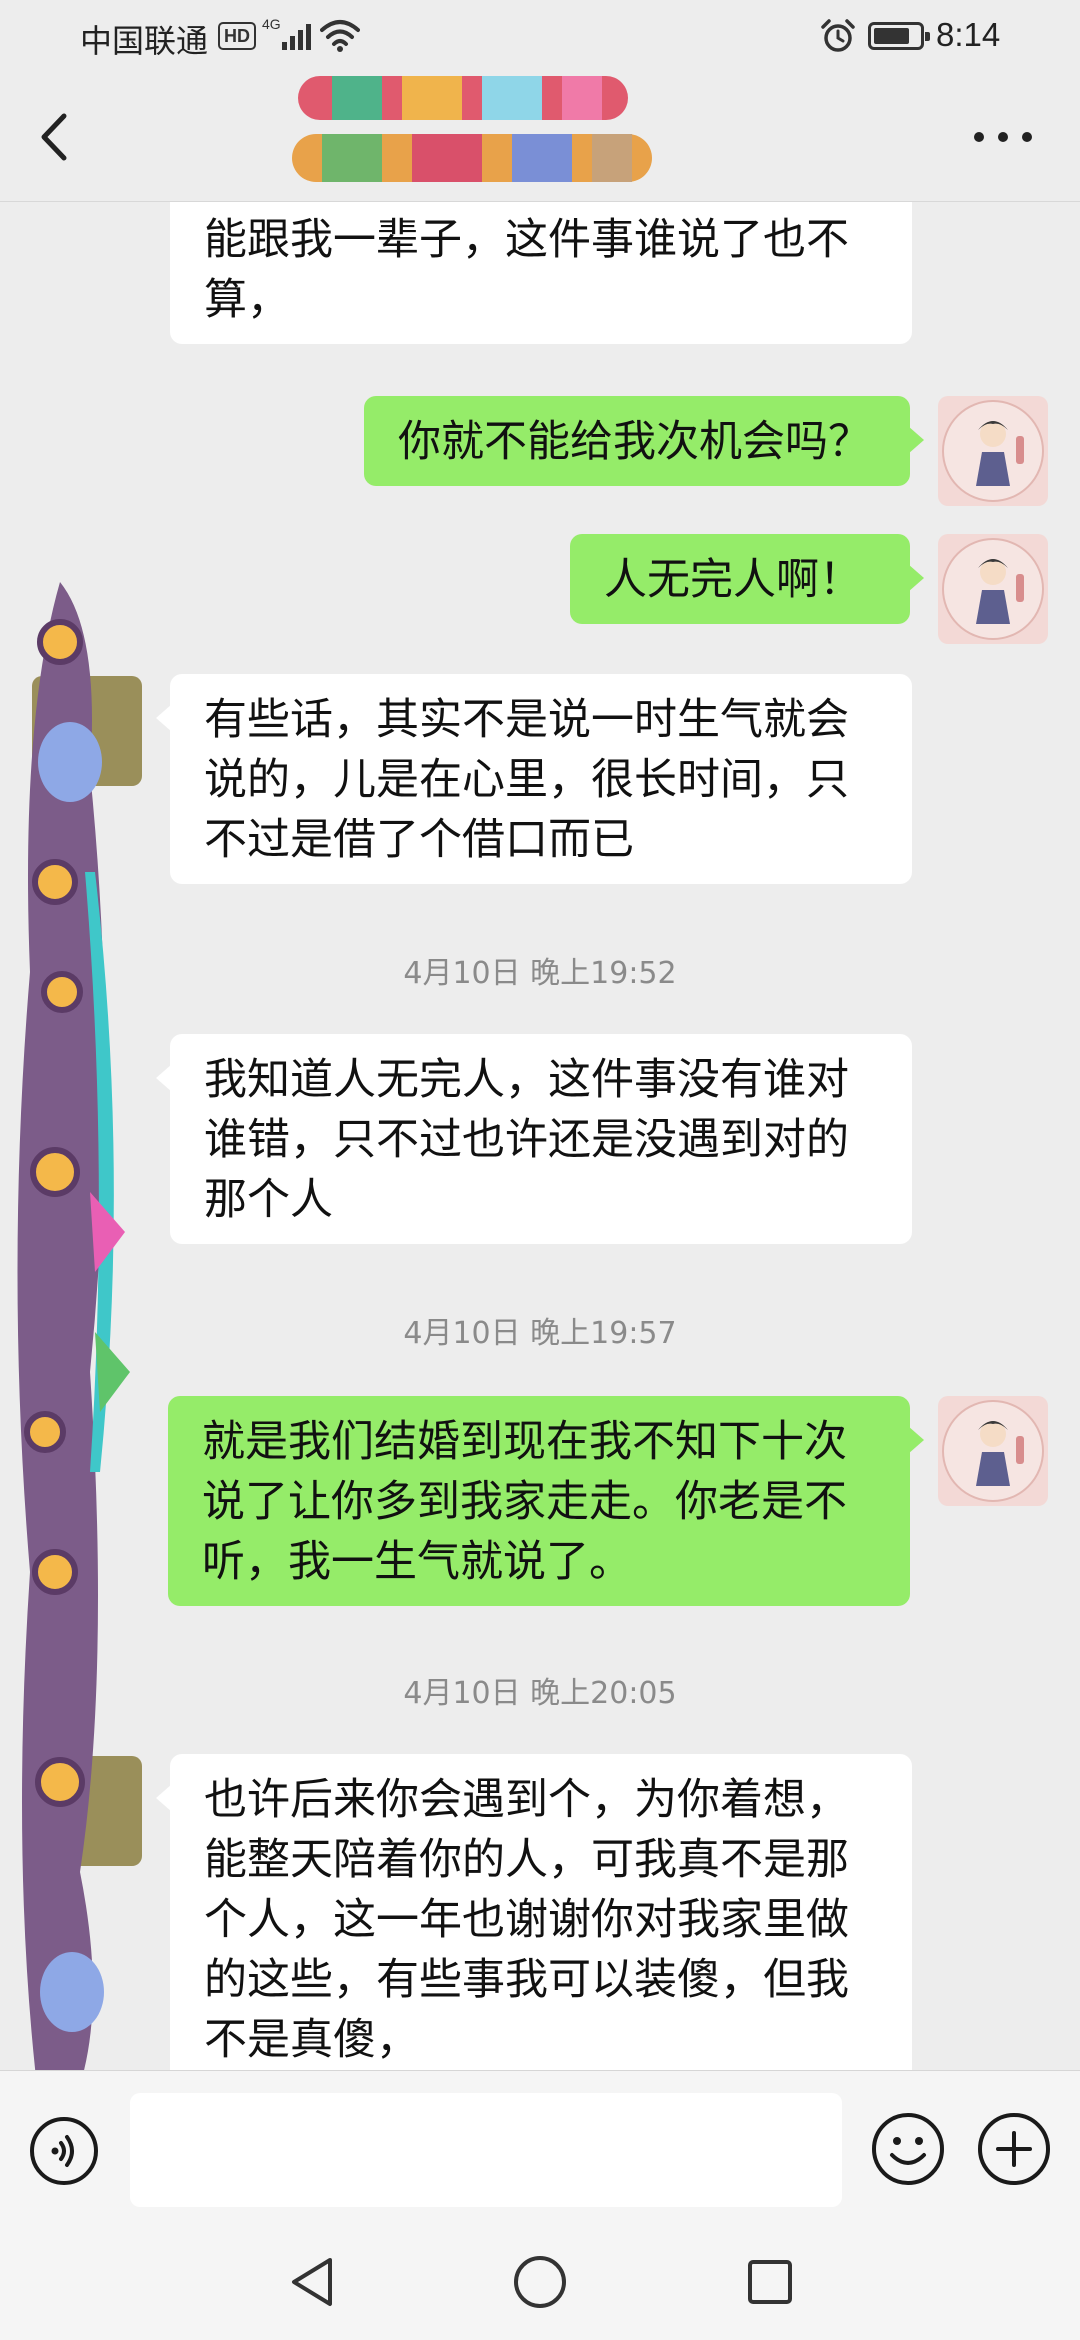 This screenshot has height=2340, width=1080. I want to click on message-bubble-outgoing: 你就不能给我次机会吗？, so click(644, 441).